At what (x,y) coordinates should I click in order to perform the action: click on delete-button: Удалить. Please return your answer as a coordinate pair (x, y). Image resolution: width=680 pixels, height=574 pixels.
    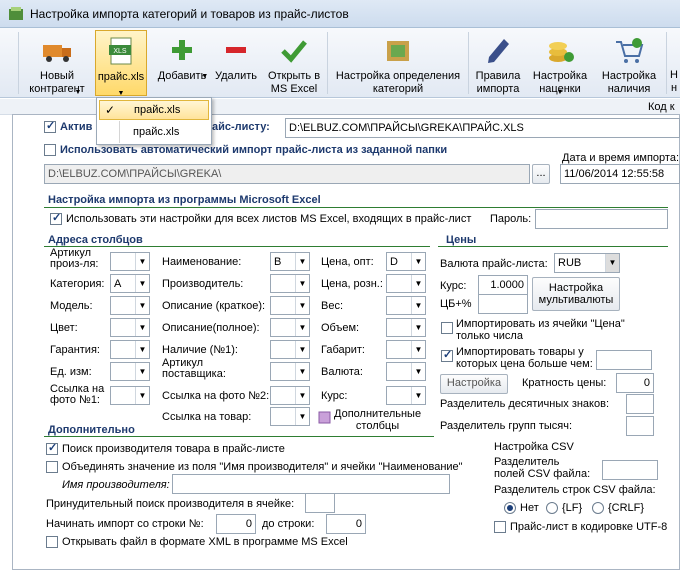
    Looking at the image, I should click on (236, 63).